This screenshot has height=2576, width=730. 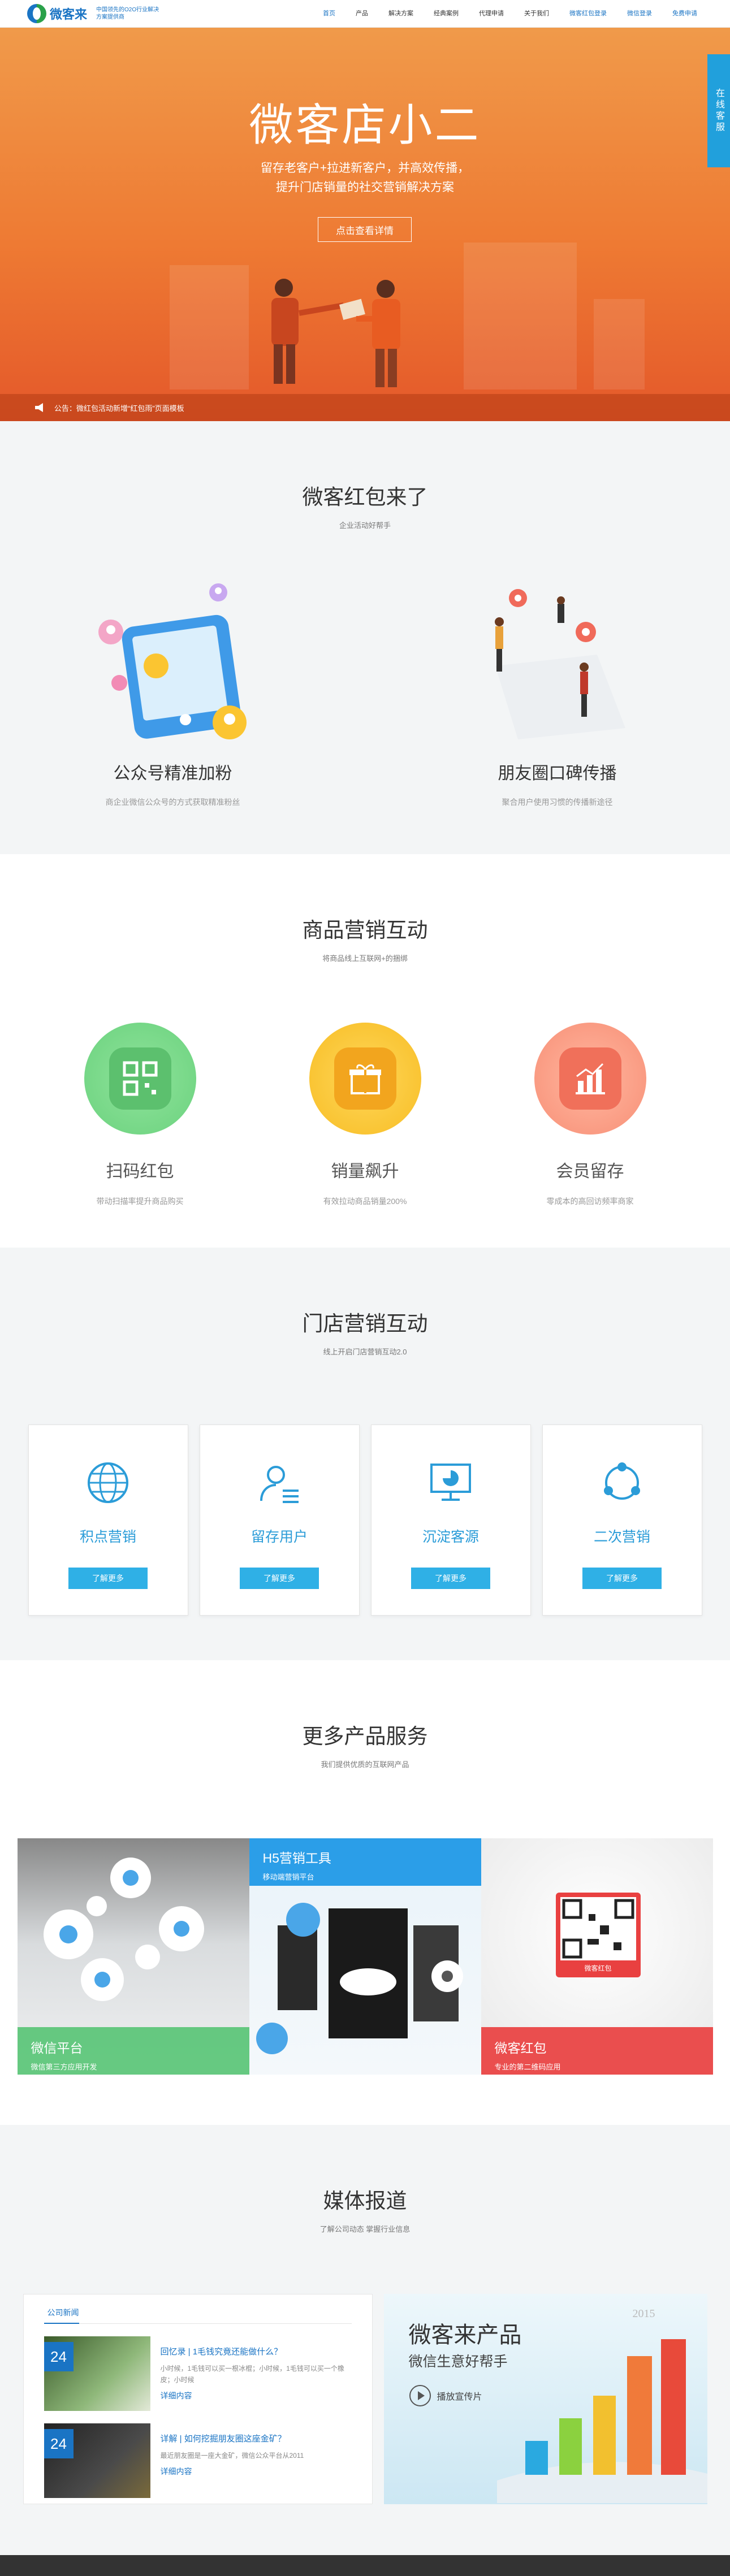 What do you see at coordinates (232, 2438) in the screenshot?
I see `news-title: 详解 | 如何挖掘朋友圈这座金矿？` at bounding box center [232, 2438].